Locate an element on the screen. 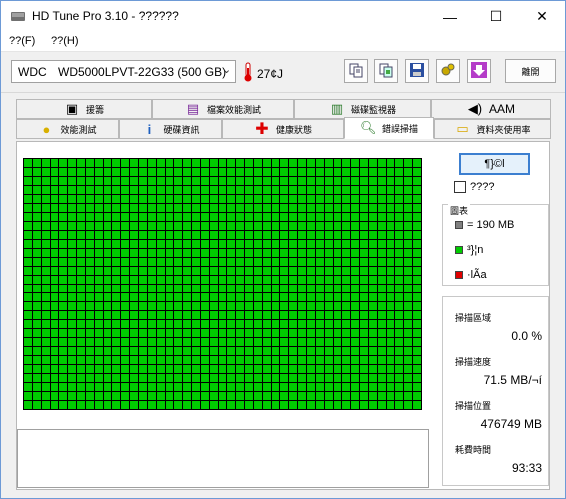 The width and height of the screenshot is (566, 499). tab-error-scan: 🔍︎ 錯誤掃描 is located at coordinates (389, 128).